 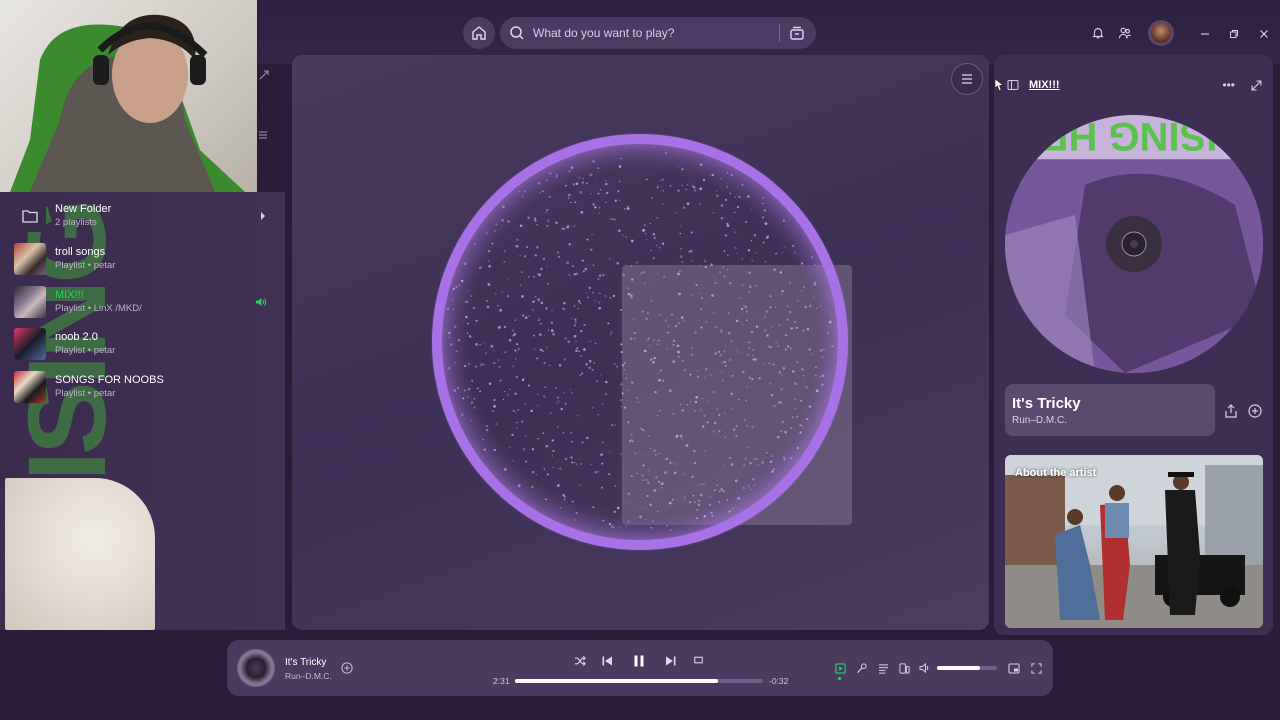 What do you see at coordinates (305, 662) in the screenshot?
I see `player-track-title: It's Tricky` at bounding box center [305, 662].